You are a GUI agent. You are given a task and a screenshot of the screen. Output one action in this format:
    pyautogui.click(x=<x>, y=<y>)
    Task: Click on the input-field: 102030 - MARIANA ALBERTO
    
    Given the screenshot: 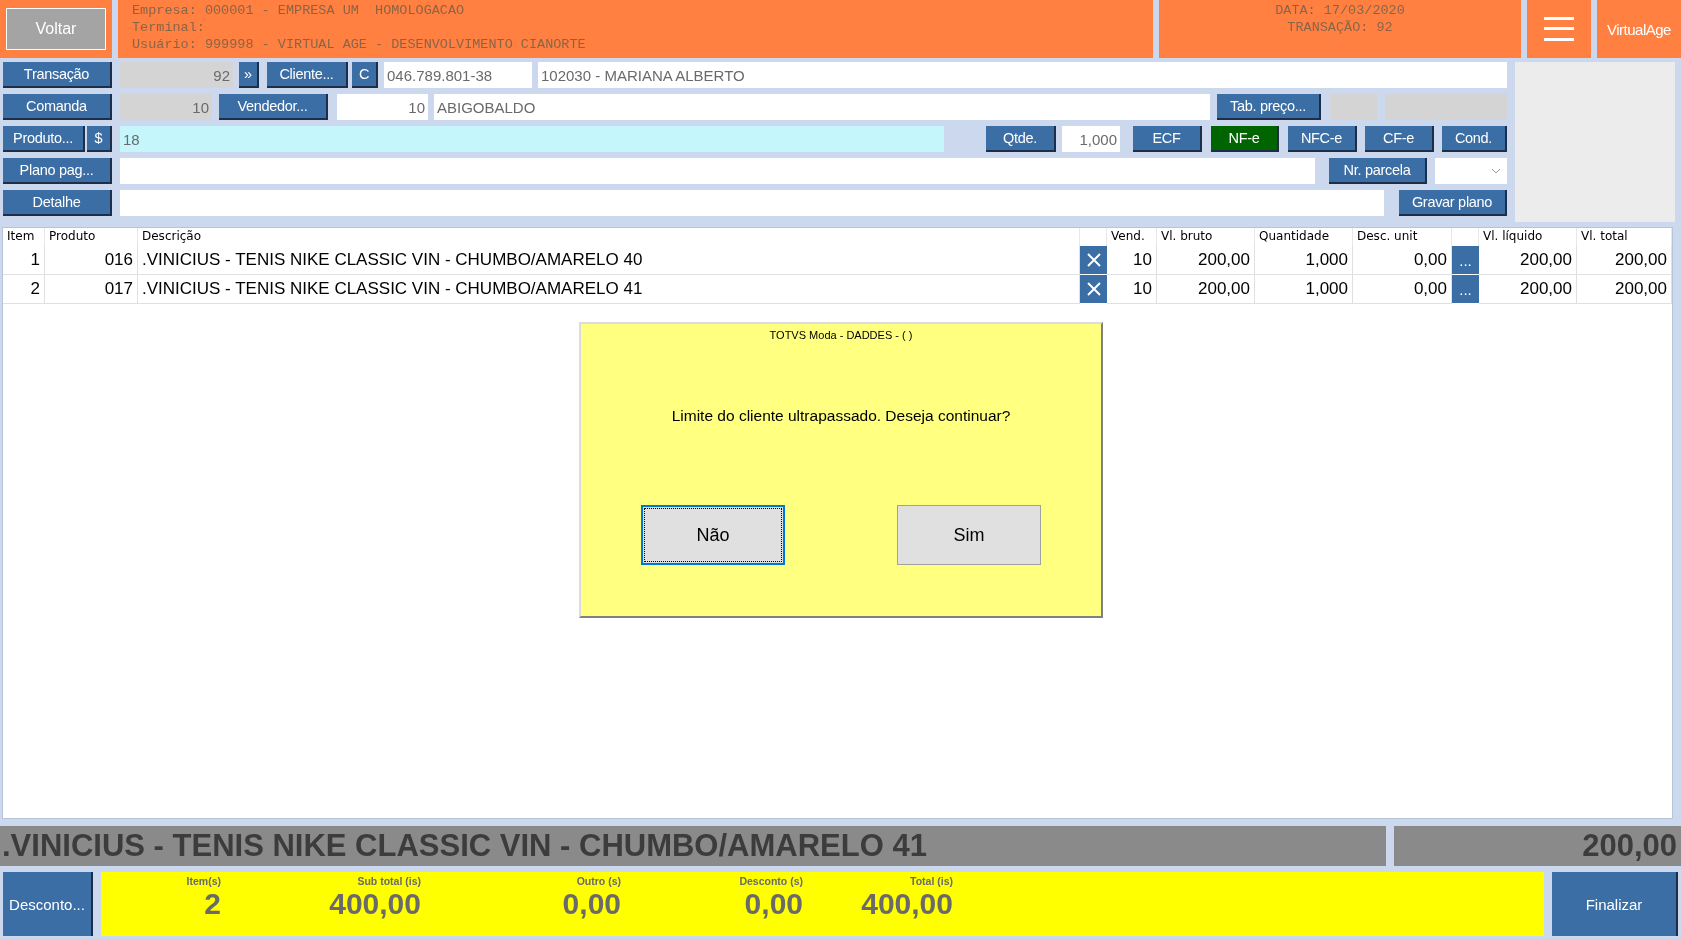 What is the action you would take?
    pyautogui.click(x=1022, y=75)
    